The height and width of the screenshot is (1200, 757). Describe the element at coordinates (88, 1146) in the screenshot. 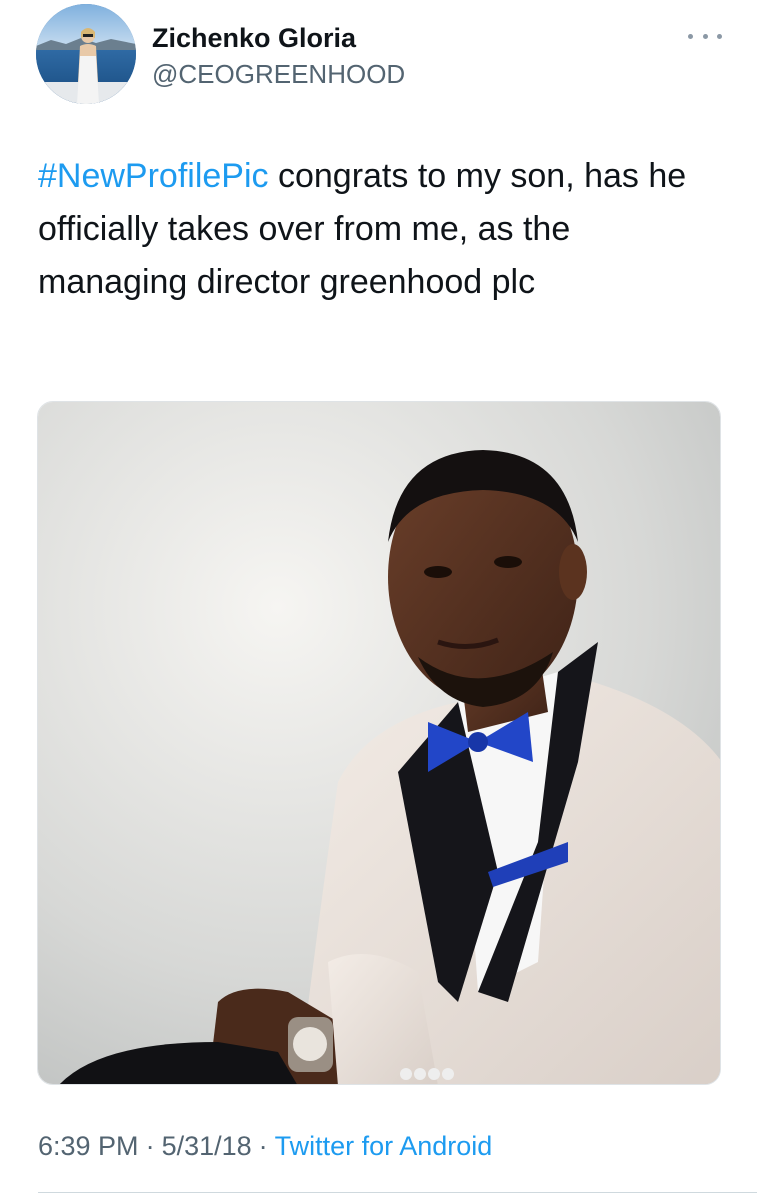

I see `tweet-time: 6:39 PM` at that location.